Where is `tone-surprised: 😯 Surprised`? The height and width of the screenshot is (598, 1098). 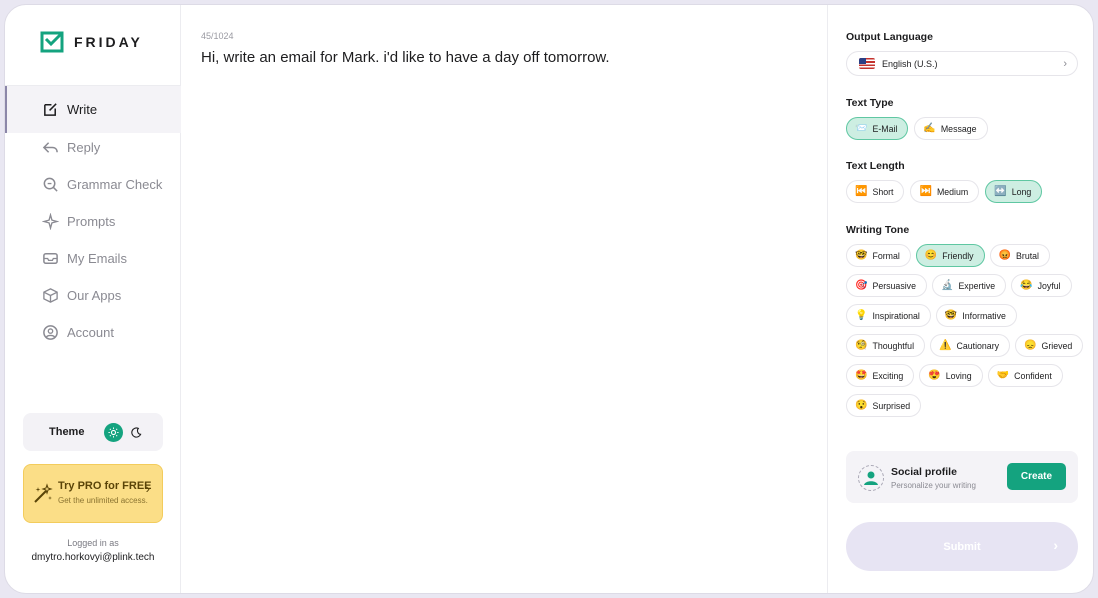
tone-surprised: 😯 Surprised is located at coordinates (884, 405).